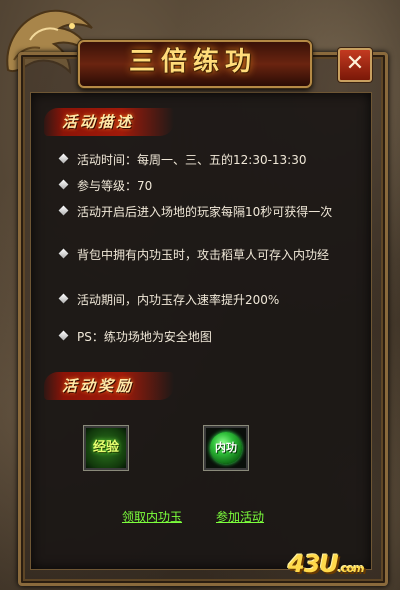 This screenshot has height=590, width=400. I want to click on window-title: 三倍练功, so click(192, 62).